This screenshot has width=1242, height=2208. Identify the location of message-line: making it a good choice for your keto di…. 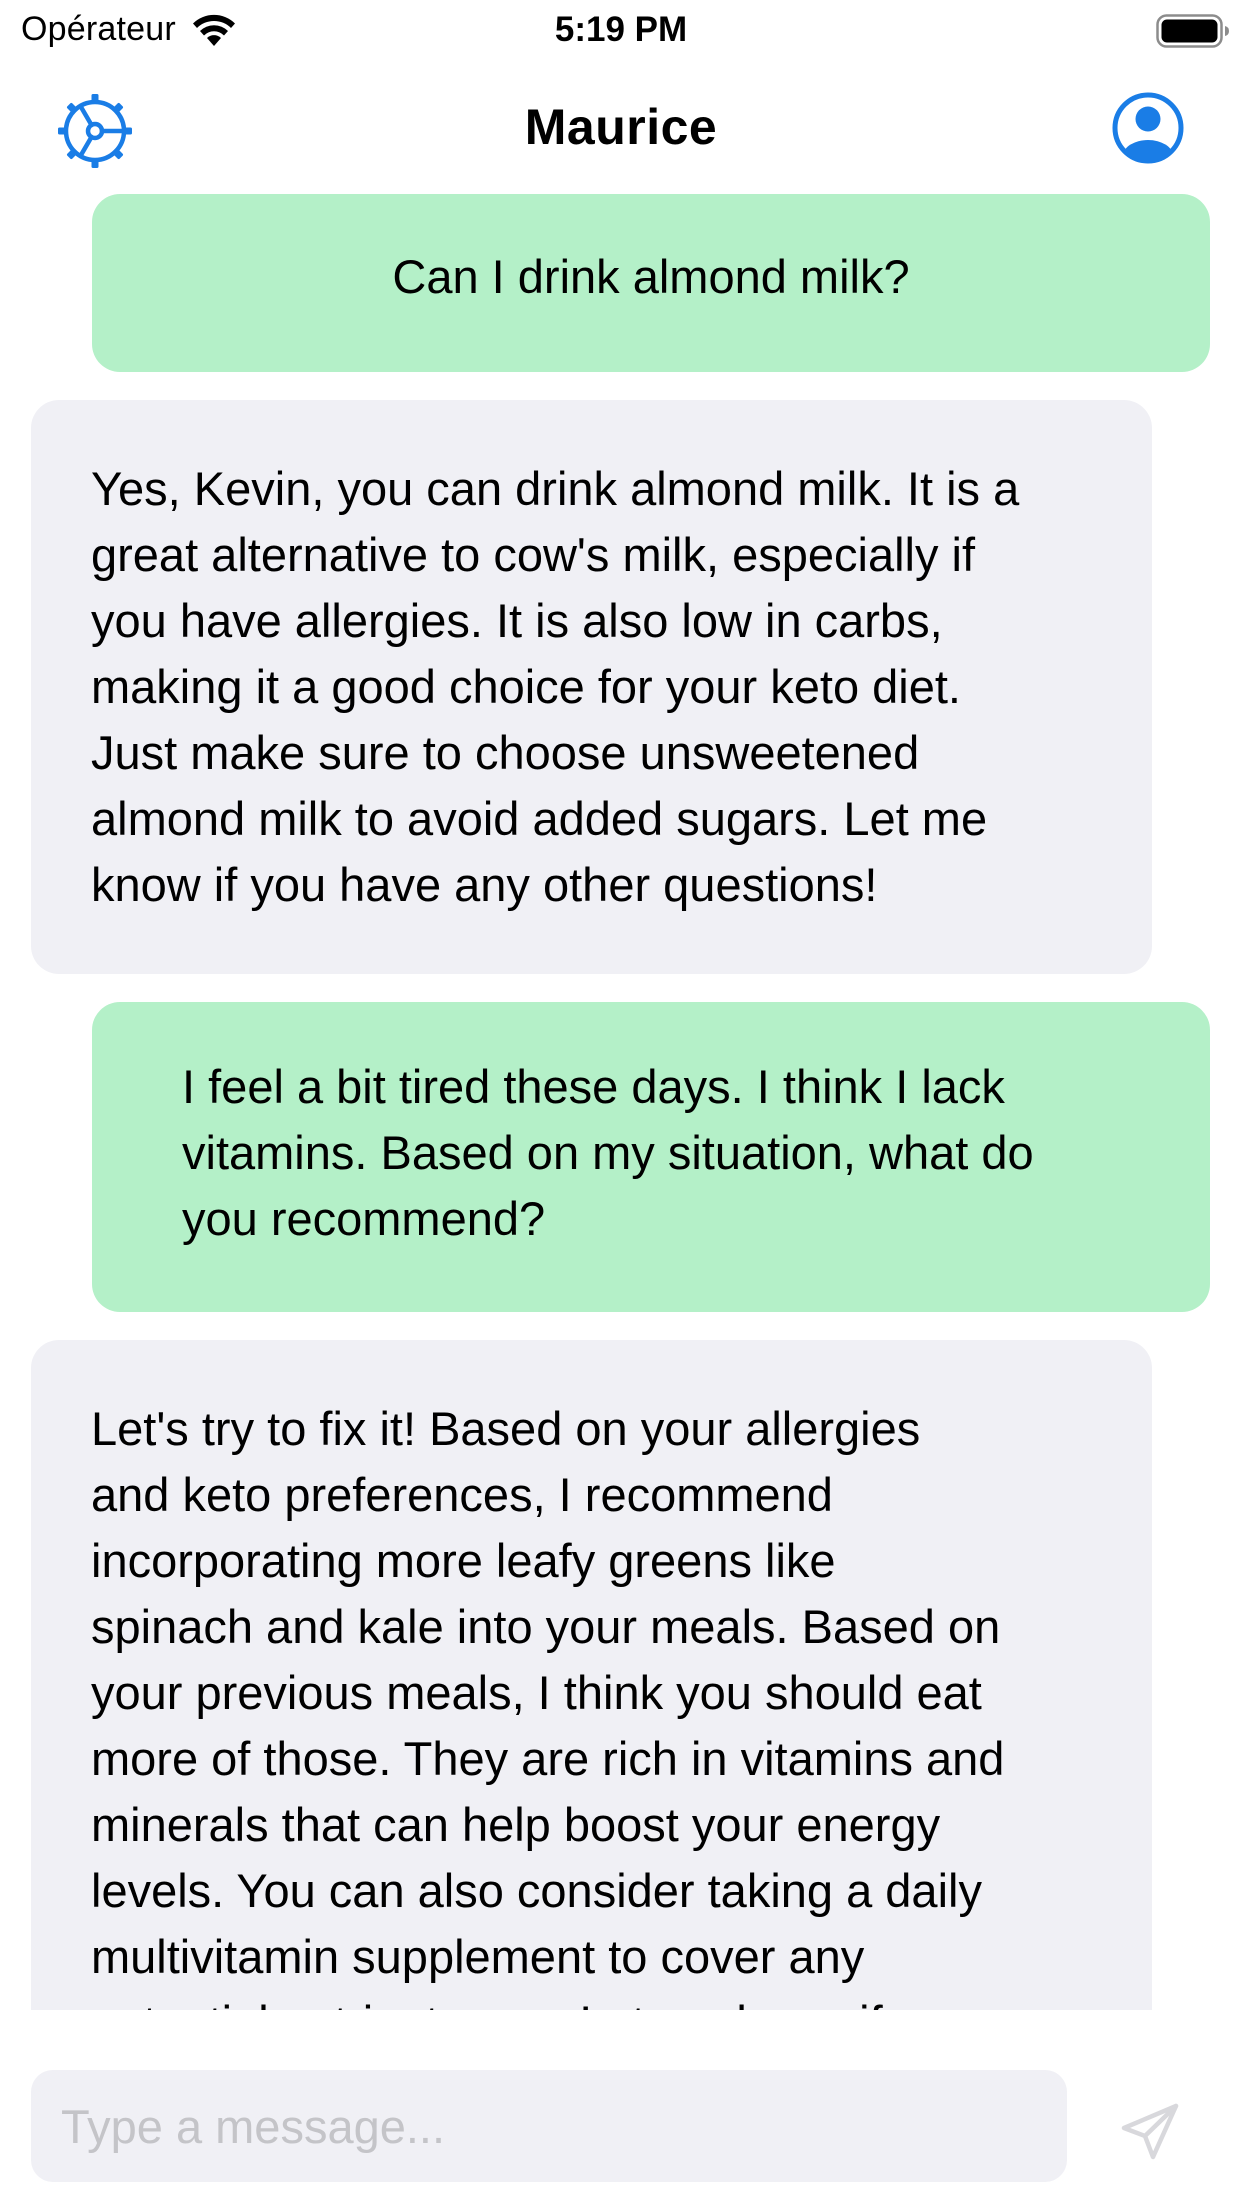
(526, 686).